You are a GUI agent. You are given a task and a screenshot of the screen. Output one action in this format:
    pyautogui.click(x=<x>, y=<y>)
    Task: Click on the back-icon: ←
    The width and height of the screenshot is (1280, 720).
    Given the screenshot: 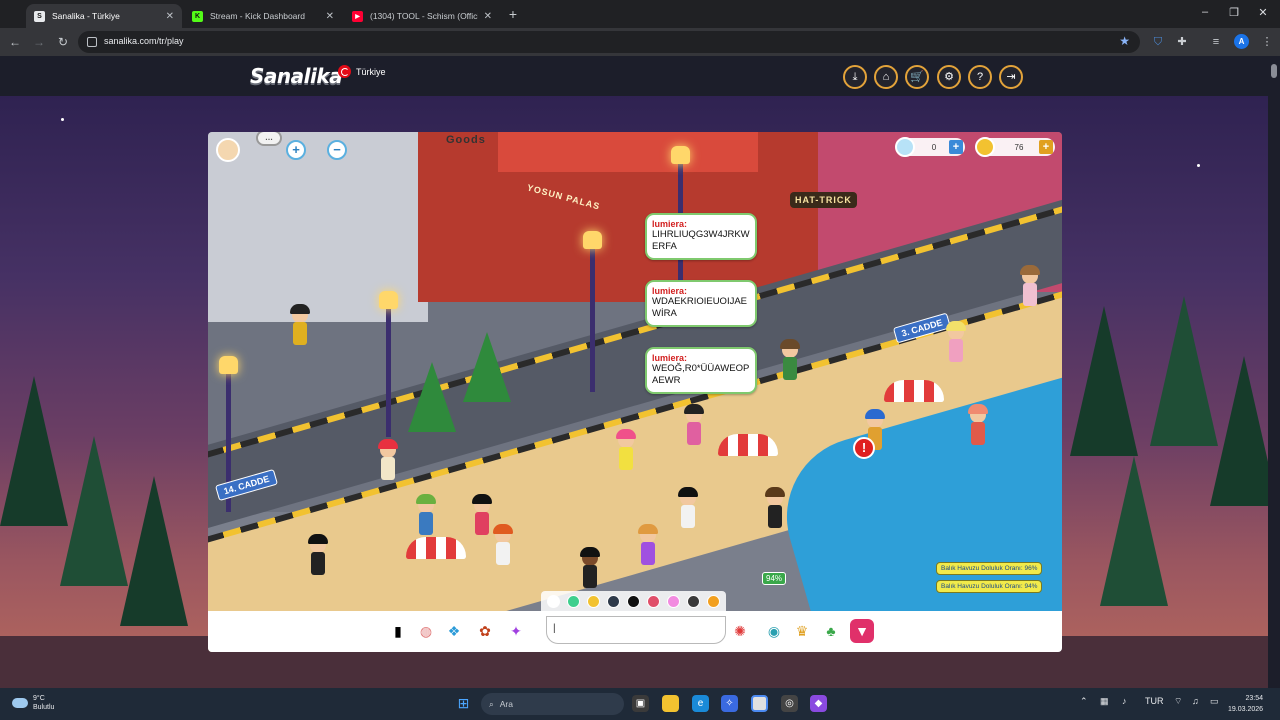 What is the action you would take?
    pyautogui.click(x=15, y=42)
    